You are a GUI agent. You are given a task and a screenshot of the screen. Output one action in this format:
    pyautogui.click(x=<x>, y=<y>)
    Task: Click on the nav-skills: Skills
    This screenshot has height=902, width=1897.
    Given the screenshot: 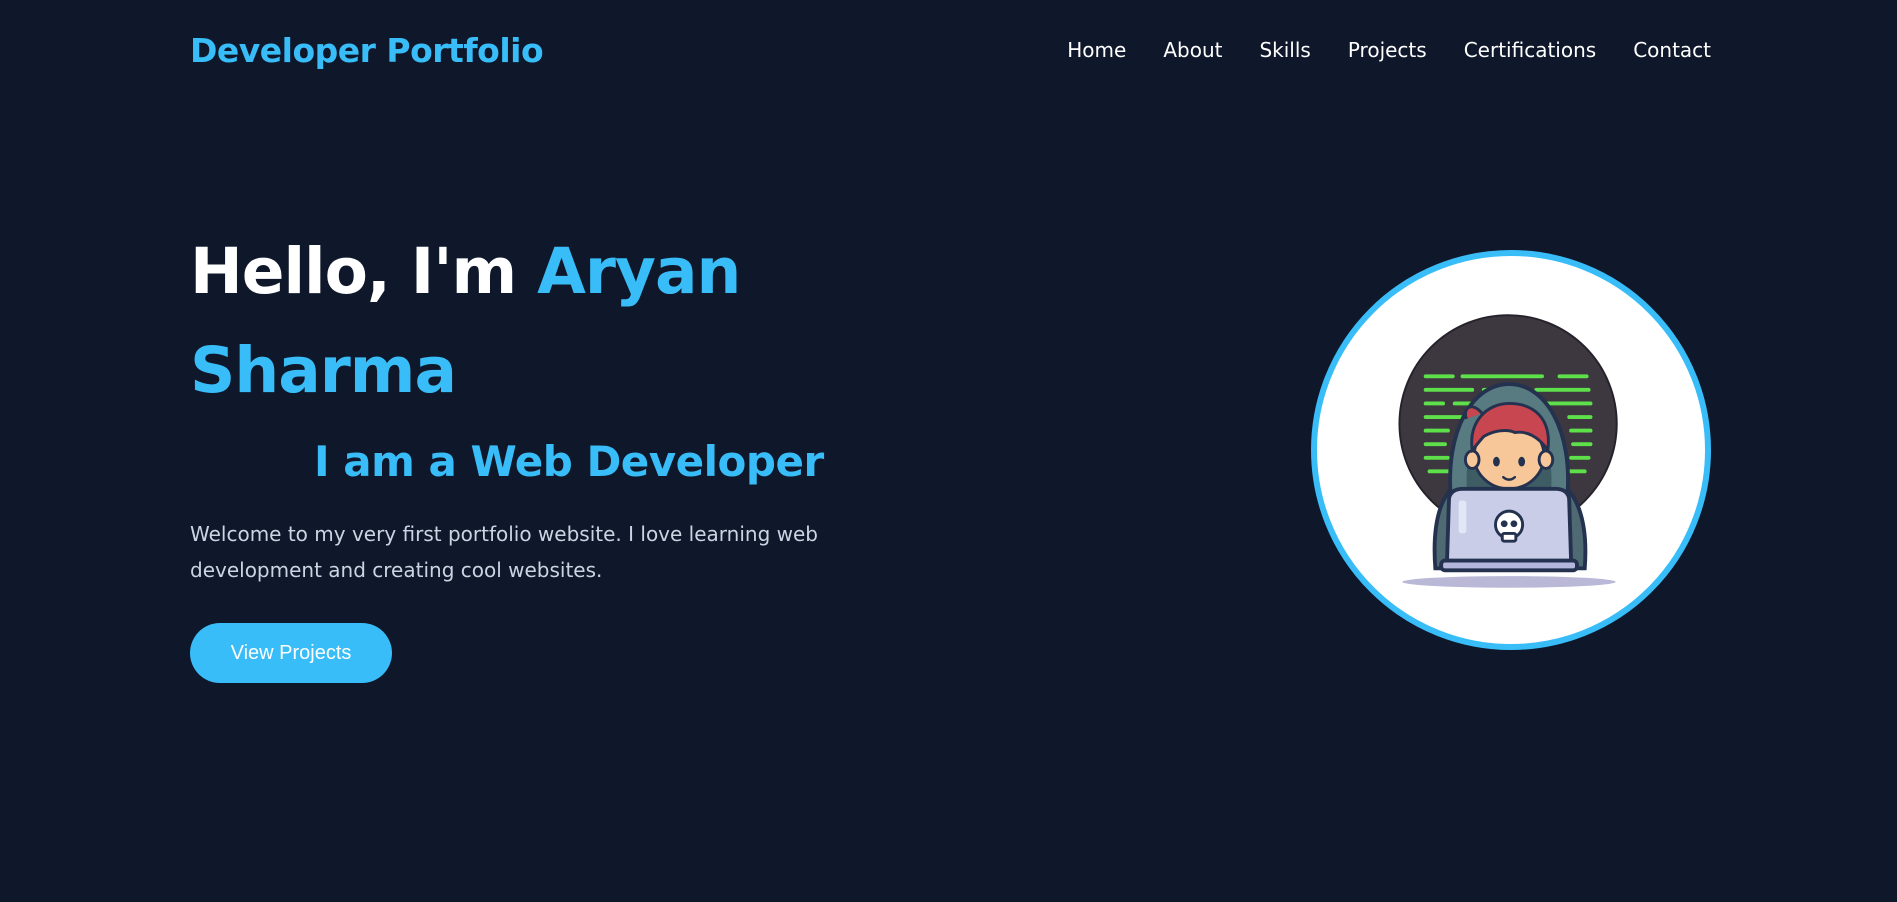 What is the action you would take?
    pyautogui.click(x=1284, y=50)
    